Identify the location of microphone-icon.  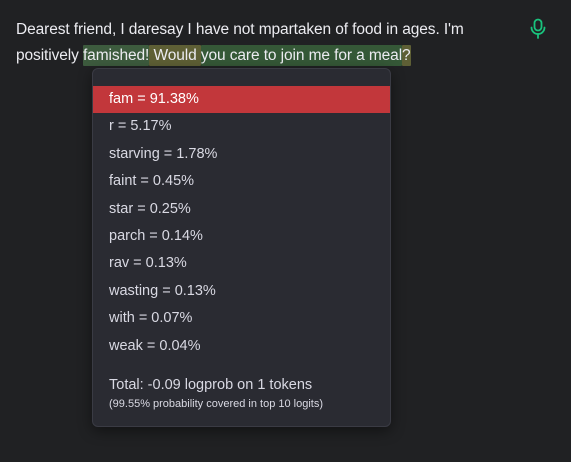
(538, 28).